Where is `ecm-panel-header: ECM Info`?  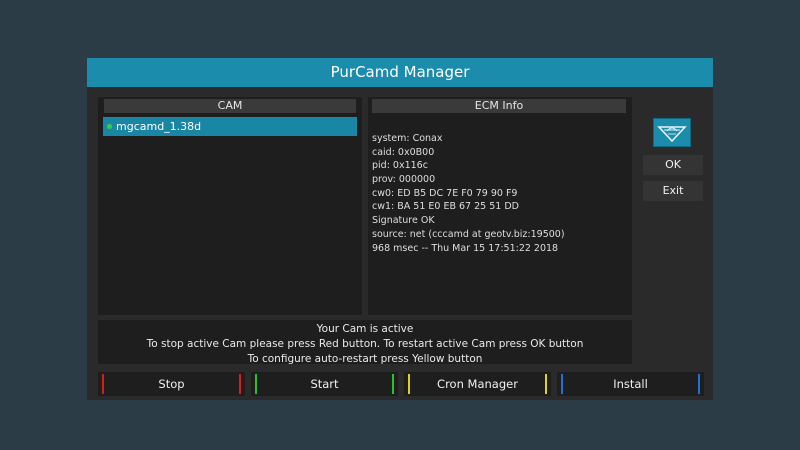 ecm-panel-header: ECM Info is located at coordinates (499, 106).